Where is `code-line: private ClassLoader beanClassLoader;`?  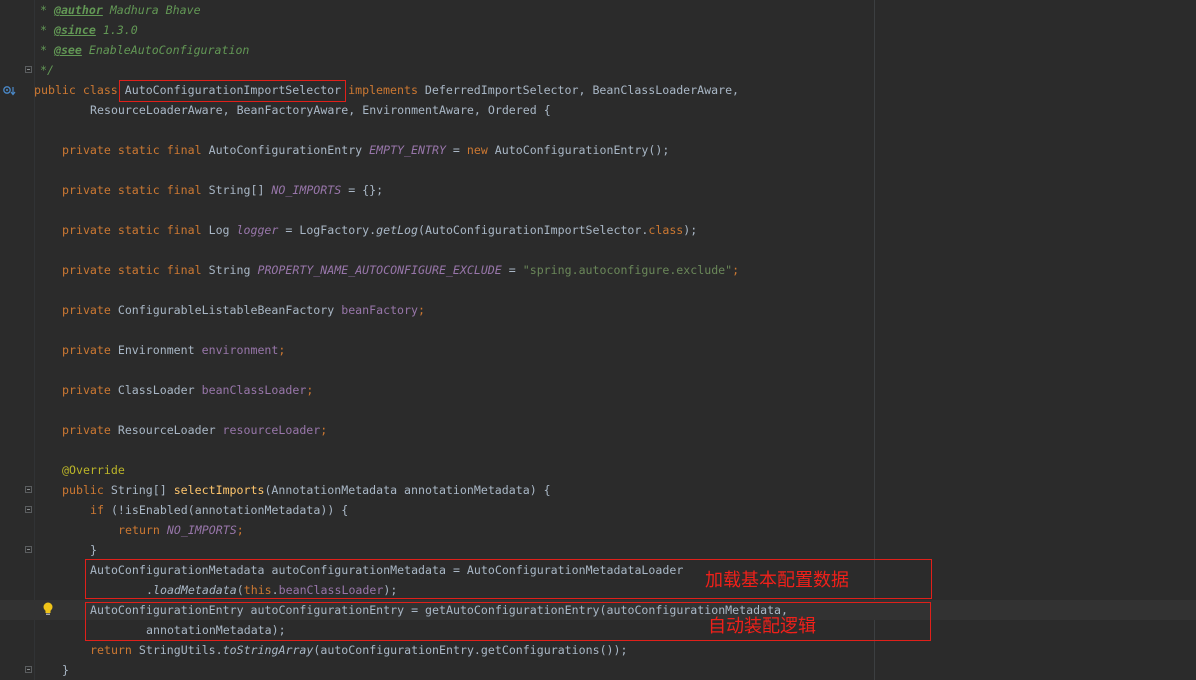 code-line: private ClassLoader beanClassLoader; is located at coordinates (188, 390).